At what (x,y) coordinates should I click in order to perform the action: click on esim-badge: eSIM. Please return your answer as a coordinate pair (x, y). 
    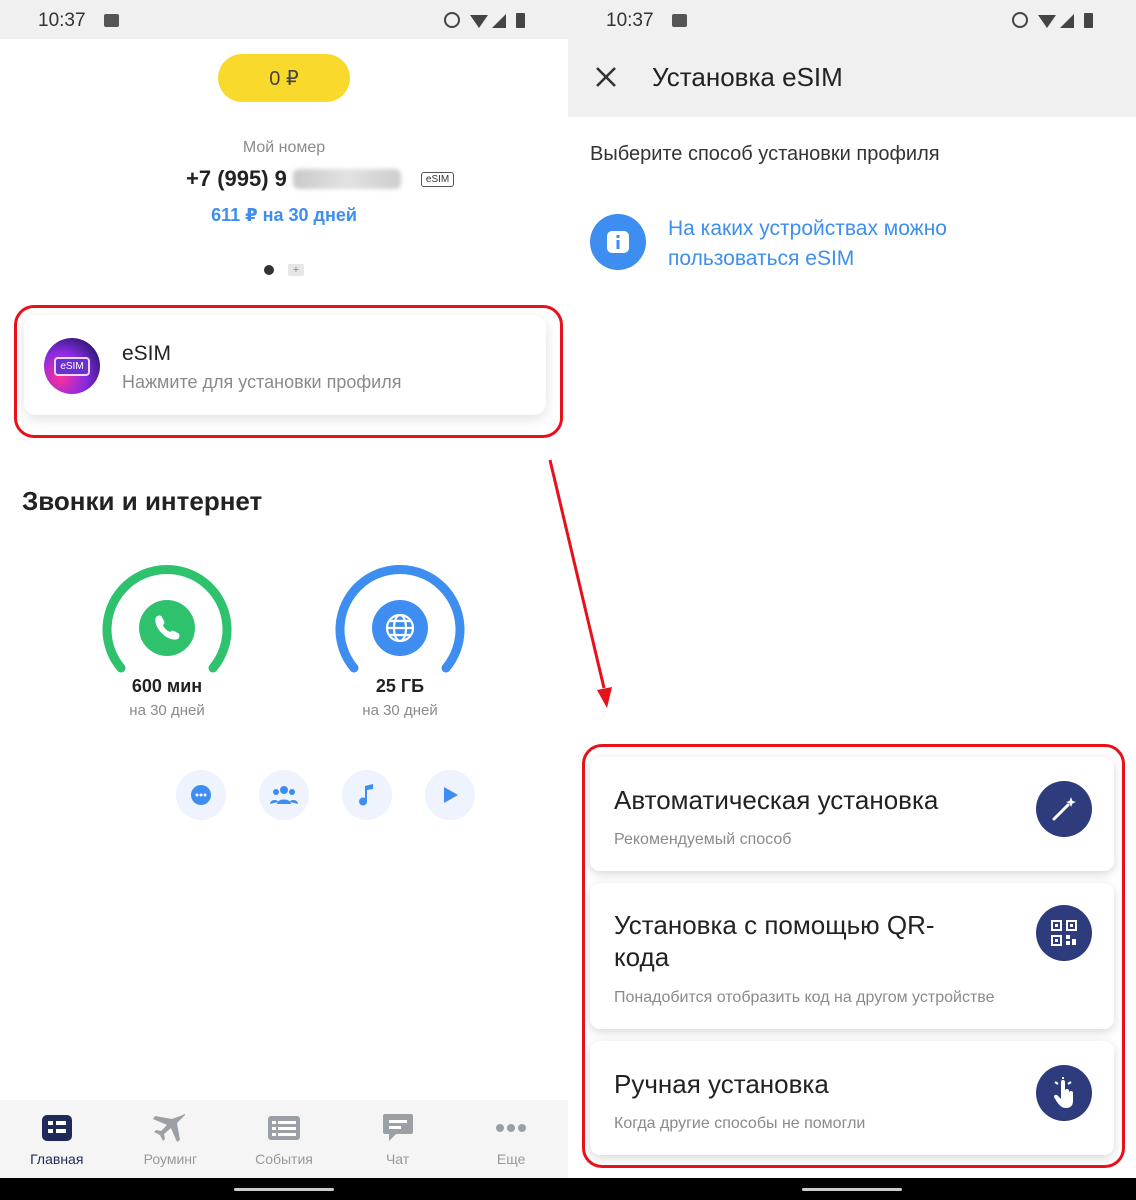
    Looking at the image, I should click on (437, 179).